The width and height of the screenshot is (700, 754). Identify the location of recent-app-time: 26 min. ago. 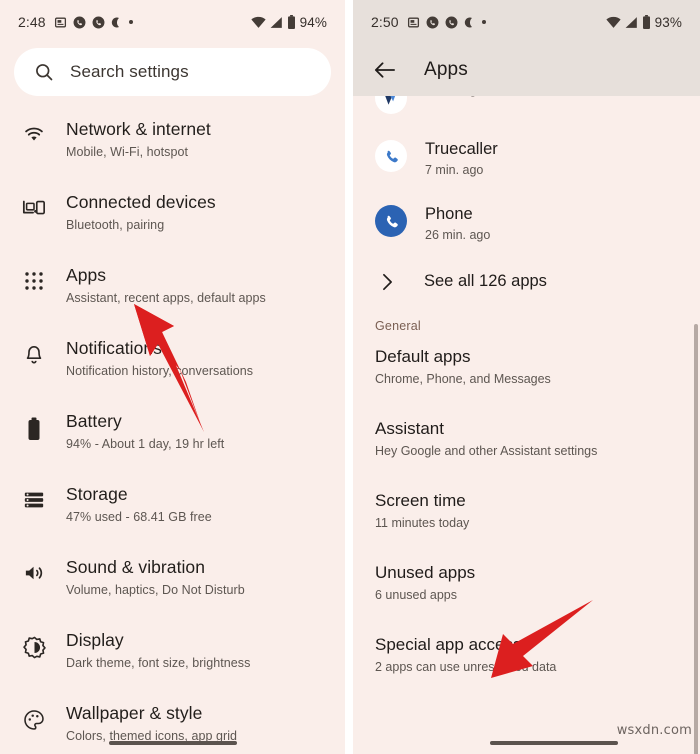
(458, 235).